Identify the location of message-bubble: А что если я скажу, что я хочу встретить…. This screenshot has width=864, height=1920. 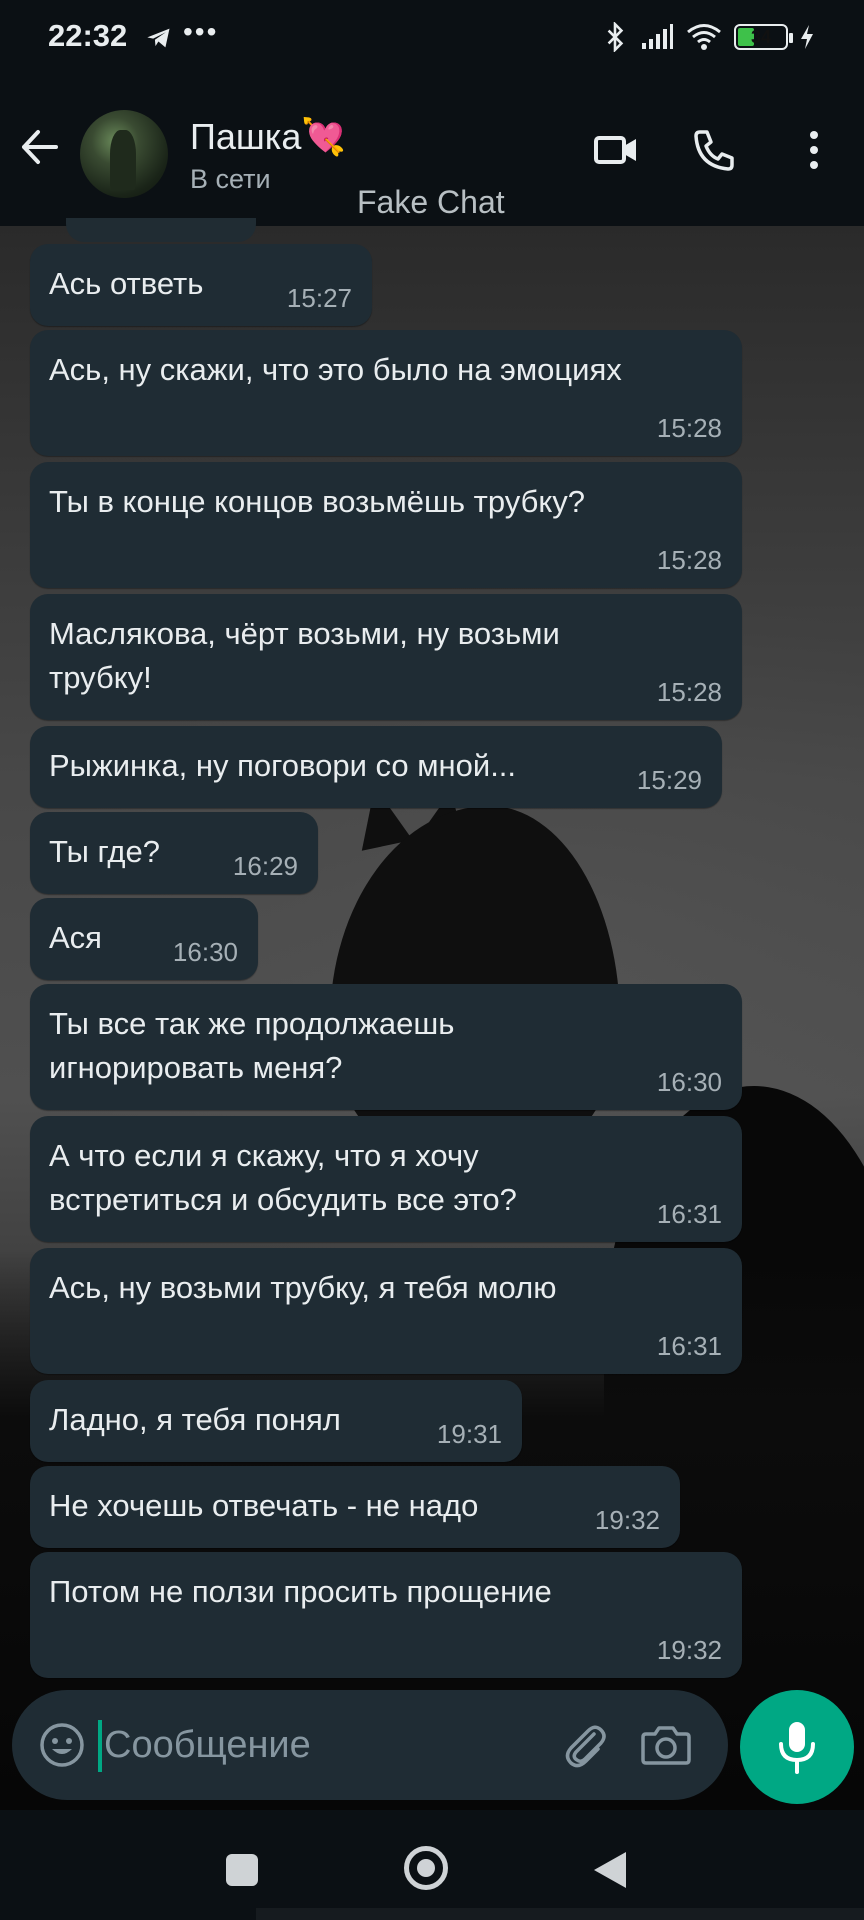
(386, 1179).